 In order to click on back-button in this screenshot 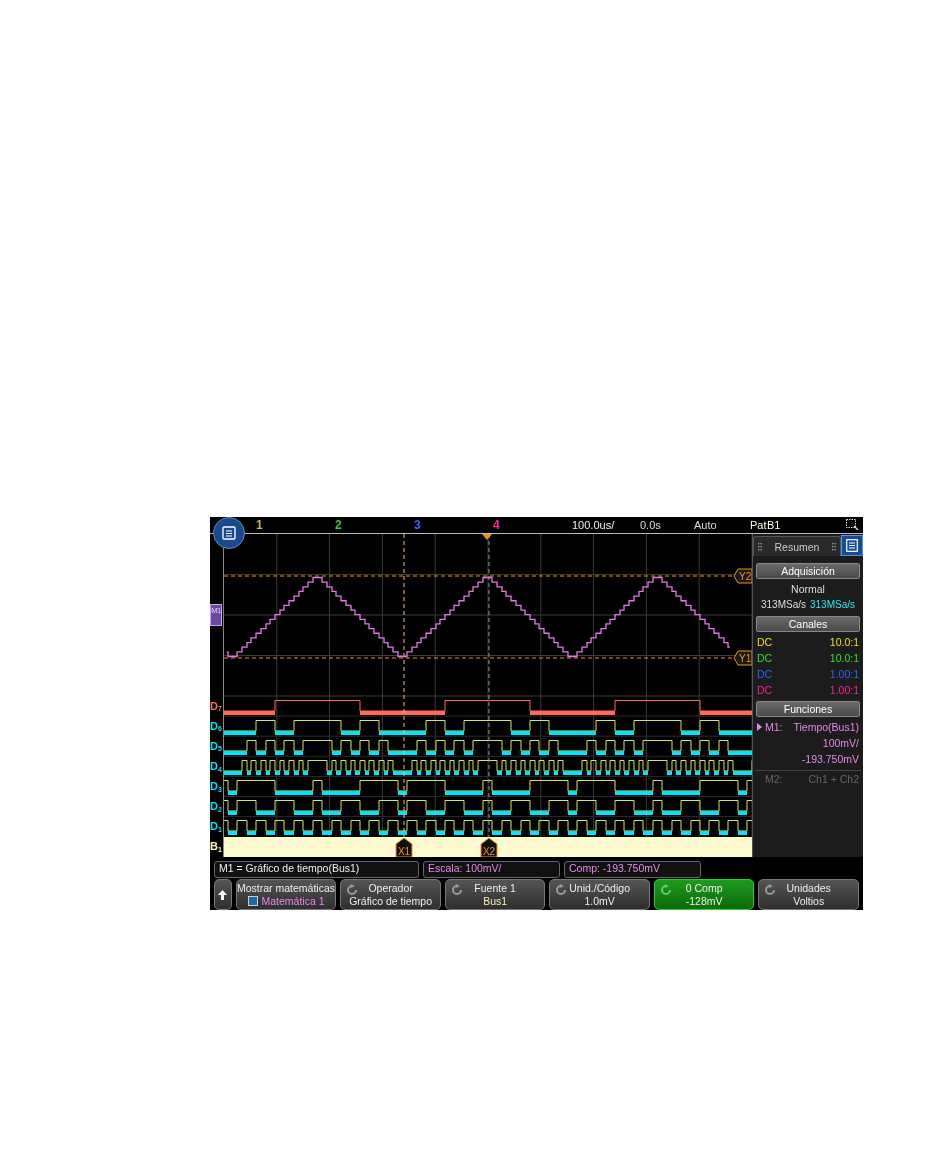, I will do `click(223, 894)`.